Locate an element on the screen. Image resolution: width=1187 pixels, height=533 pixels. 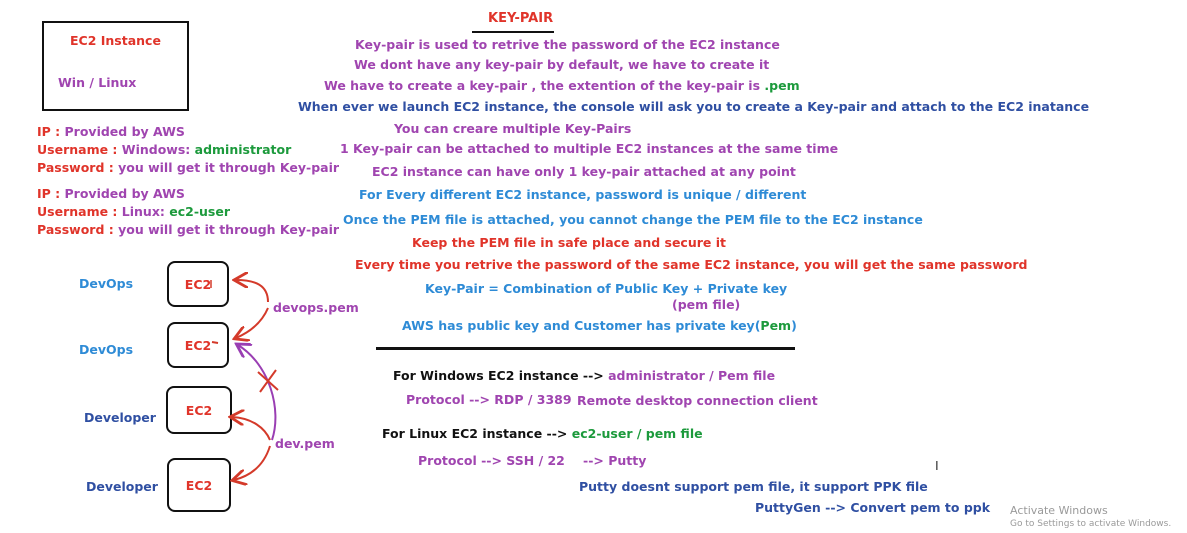
activate-windows-title: Activate Windows is located at coordinates (1059, 510).